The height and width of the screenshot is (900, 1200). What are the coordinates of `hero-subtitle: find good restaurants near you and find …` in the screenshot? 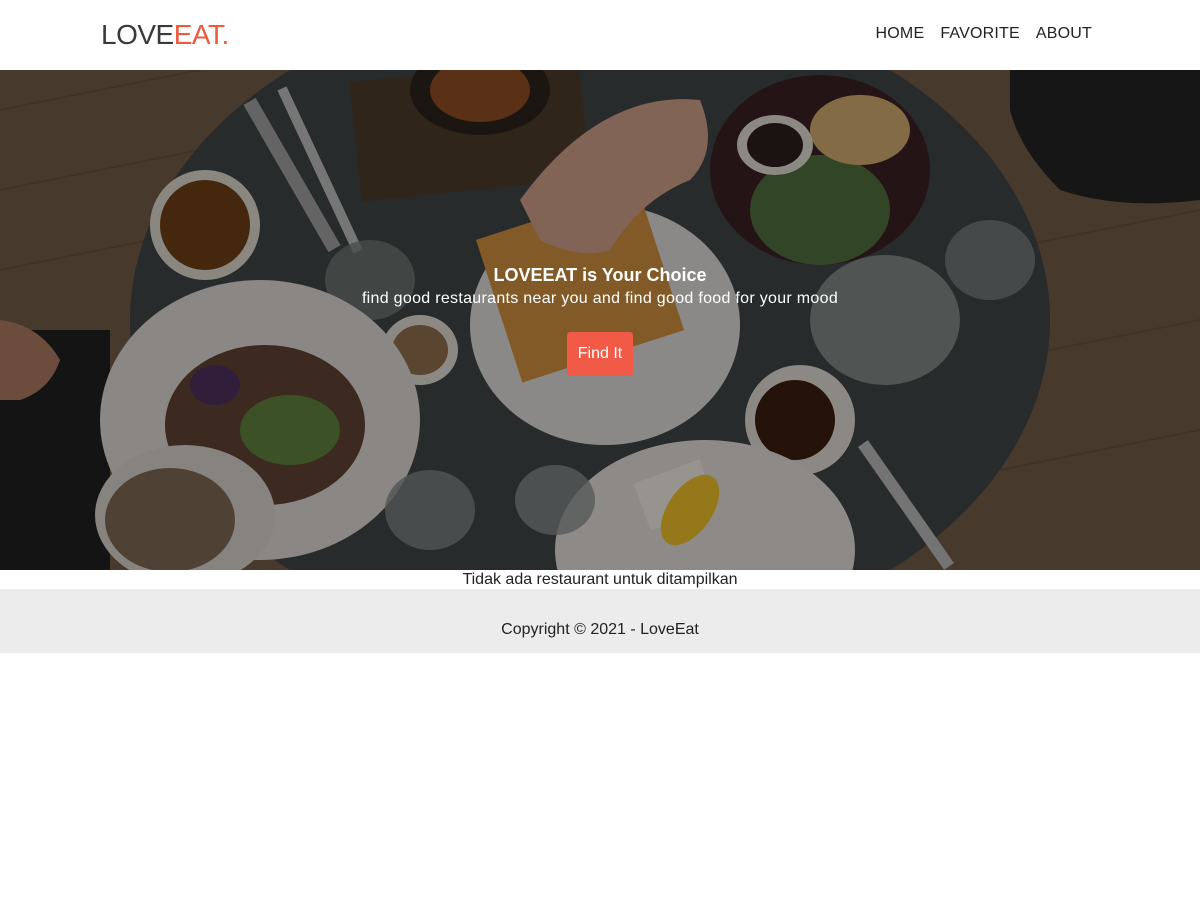 It's located at (600, 298).